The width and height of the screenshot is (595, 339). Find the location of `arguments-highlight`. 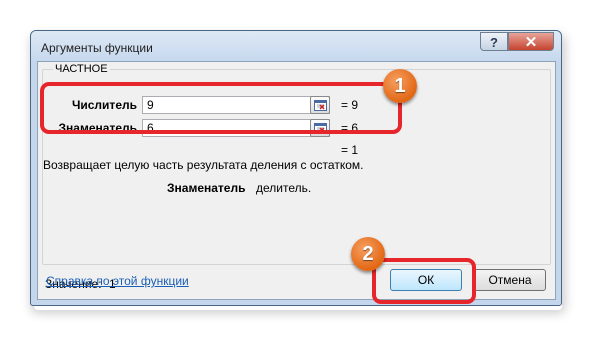

arguments-highlight is located at coordinates (221, 108).